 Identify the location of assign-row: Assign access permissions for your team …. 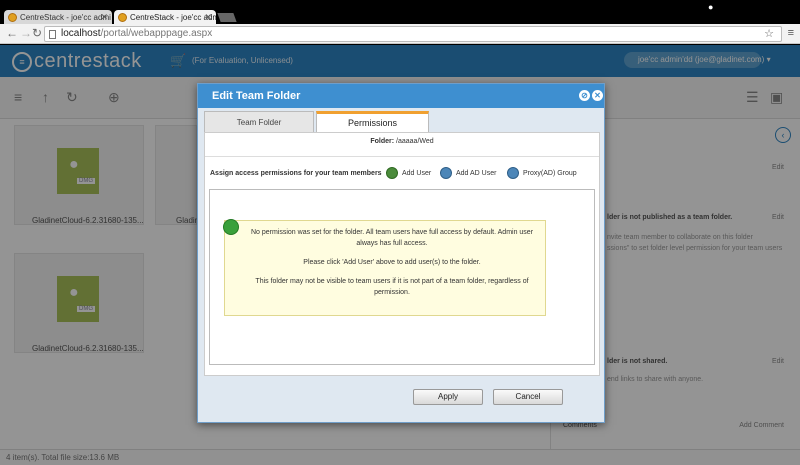
(402, 174).